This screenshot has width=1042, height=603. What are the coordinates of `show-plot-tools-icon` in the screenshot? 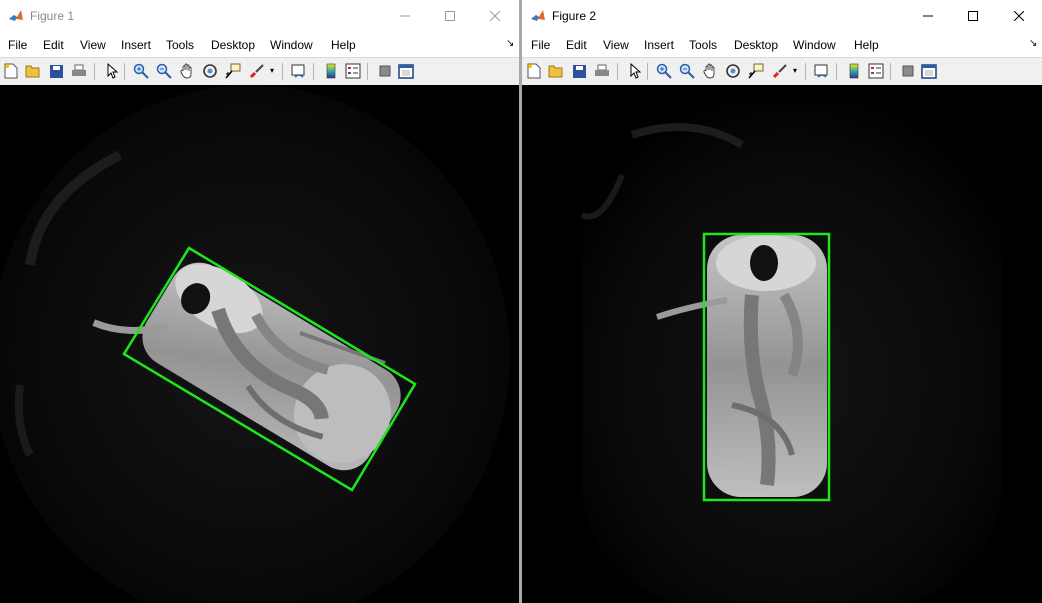 It's located at (406, 71).